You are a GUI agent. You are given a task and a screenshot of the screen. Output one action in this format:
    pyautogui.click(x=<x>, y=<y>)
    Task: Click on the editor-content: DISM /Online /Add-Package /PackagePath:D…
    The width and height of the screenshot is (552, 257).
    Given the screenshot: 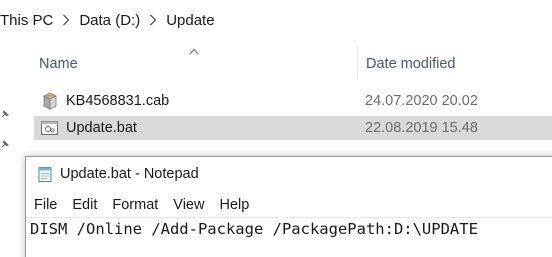 What is the action you would take?
    pyautogui.click(x=254, y=229)
    